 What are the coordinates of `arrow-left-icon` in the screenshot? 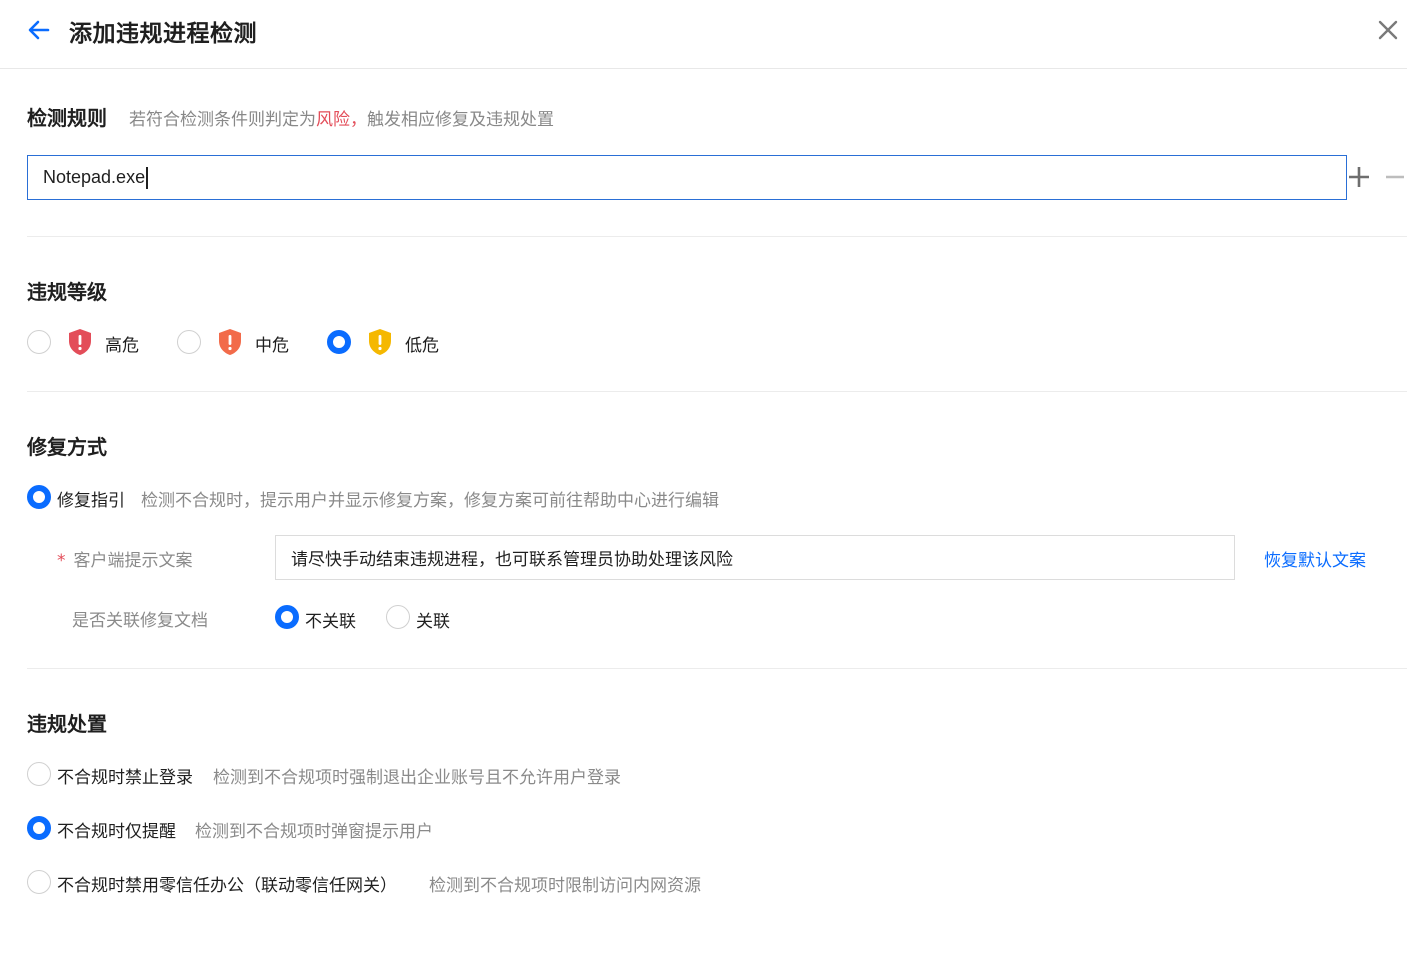 It's located at (39, 30).